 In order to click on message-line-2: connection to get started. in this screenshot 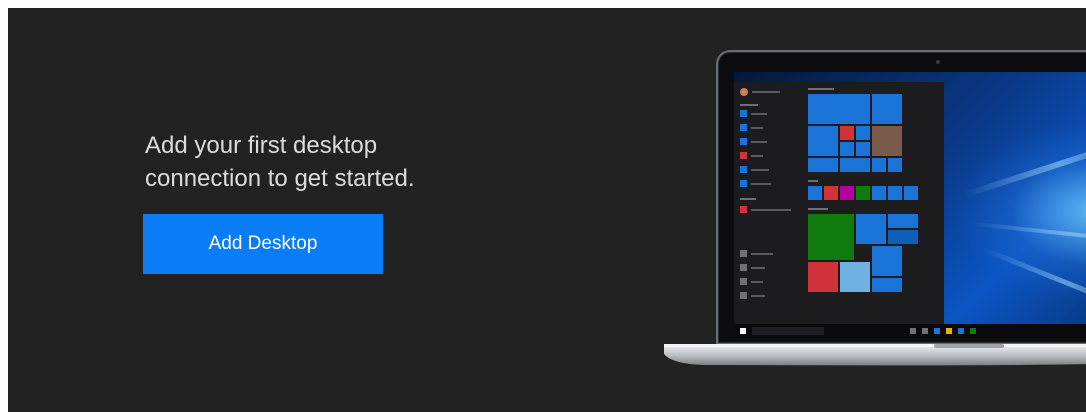, I will do `click(280, 178)`.